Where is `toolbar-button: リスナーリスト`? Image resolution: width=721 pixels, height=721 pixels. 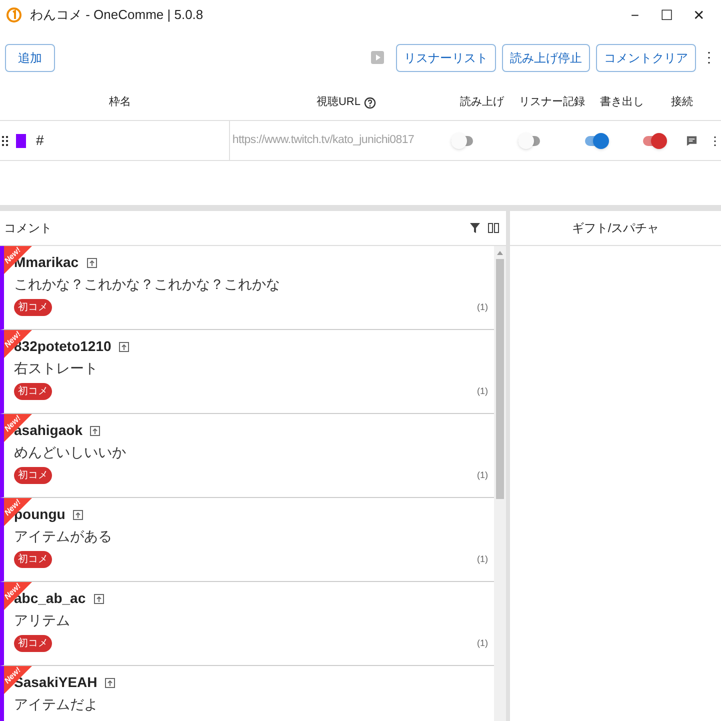 toolbar-button: リスナーリスト is located at coordinates (446, 58).